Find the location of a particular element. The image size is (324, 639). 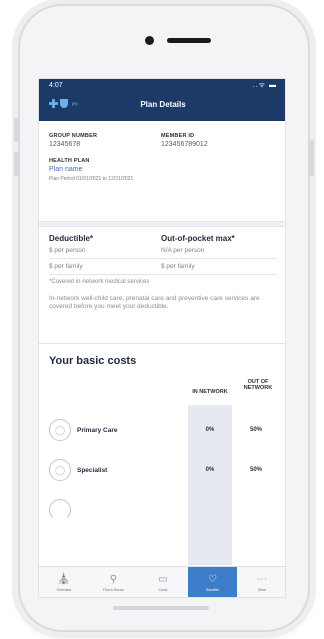

service-icon is located at coordinates (60, 510).